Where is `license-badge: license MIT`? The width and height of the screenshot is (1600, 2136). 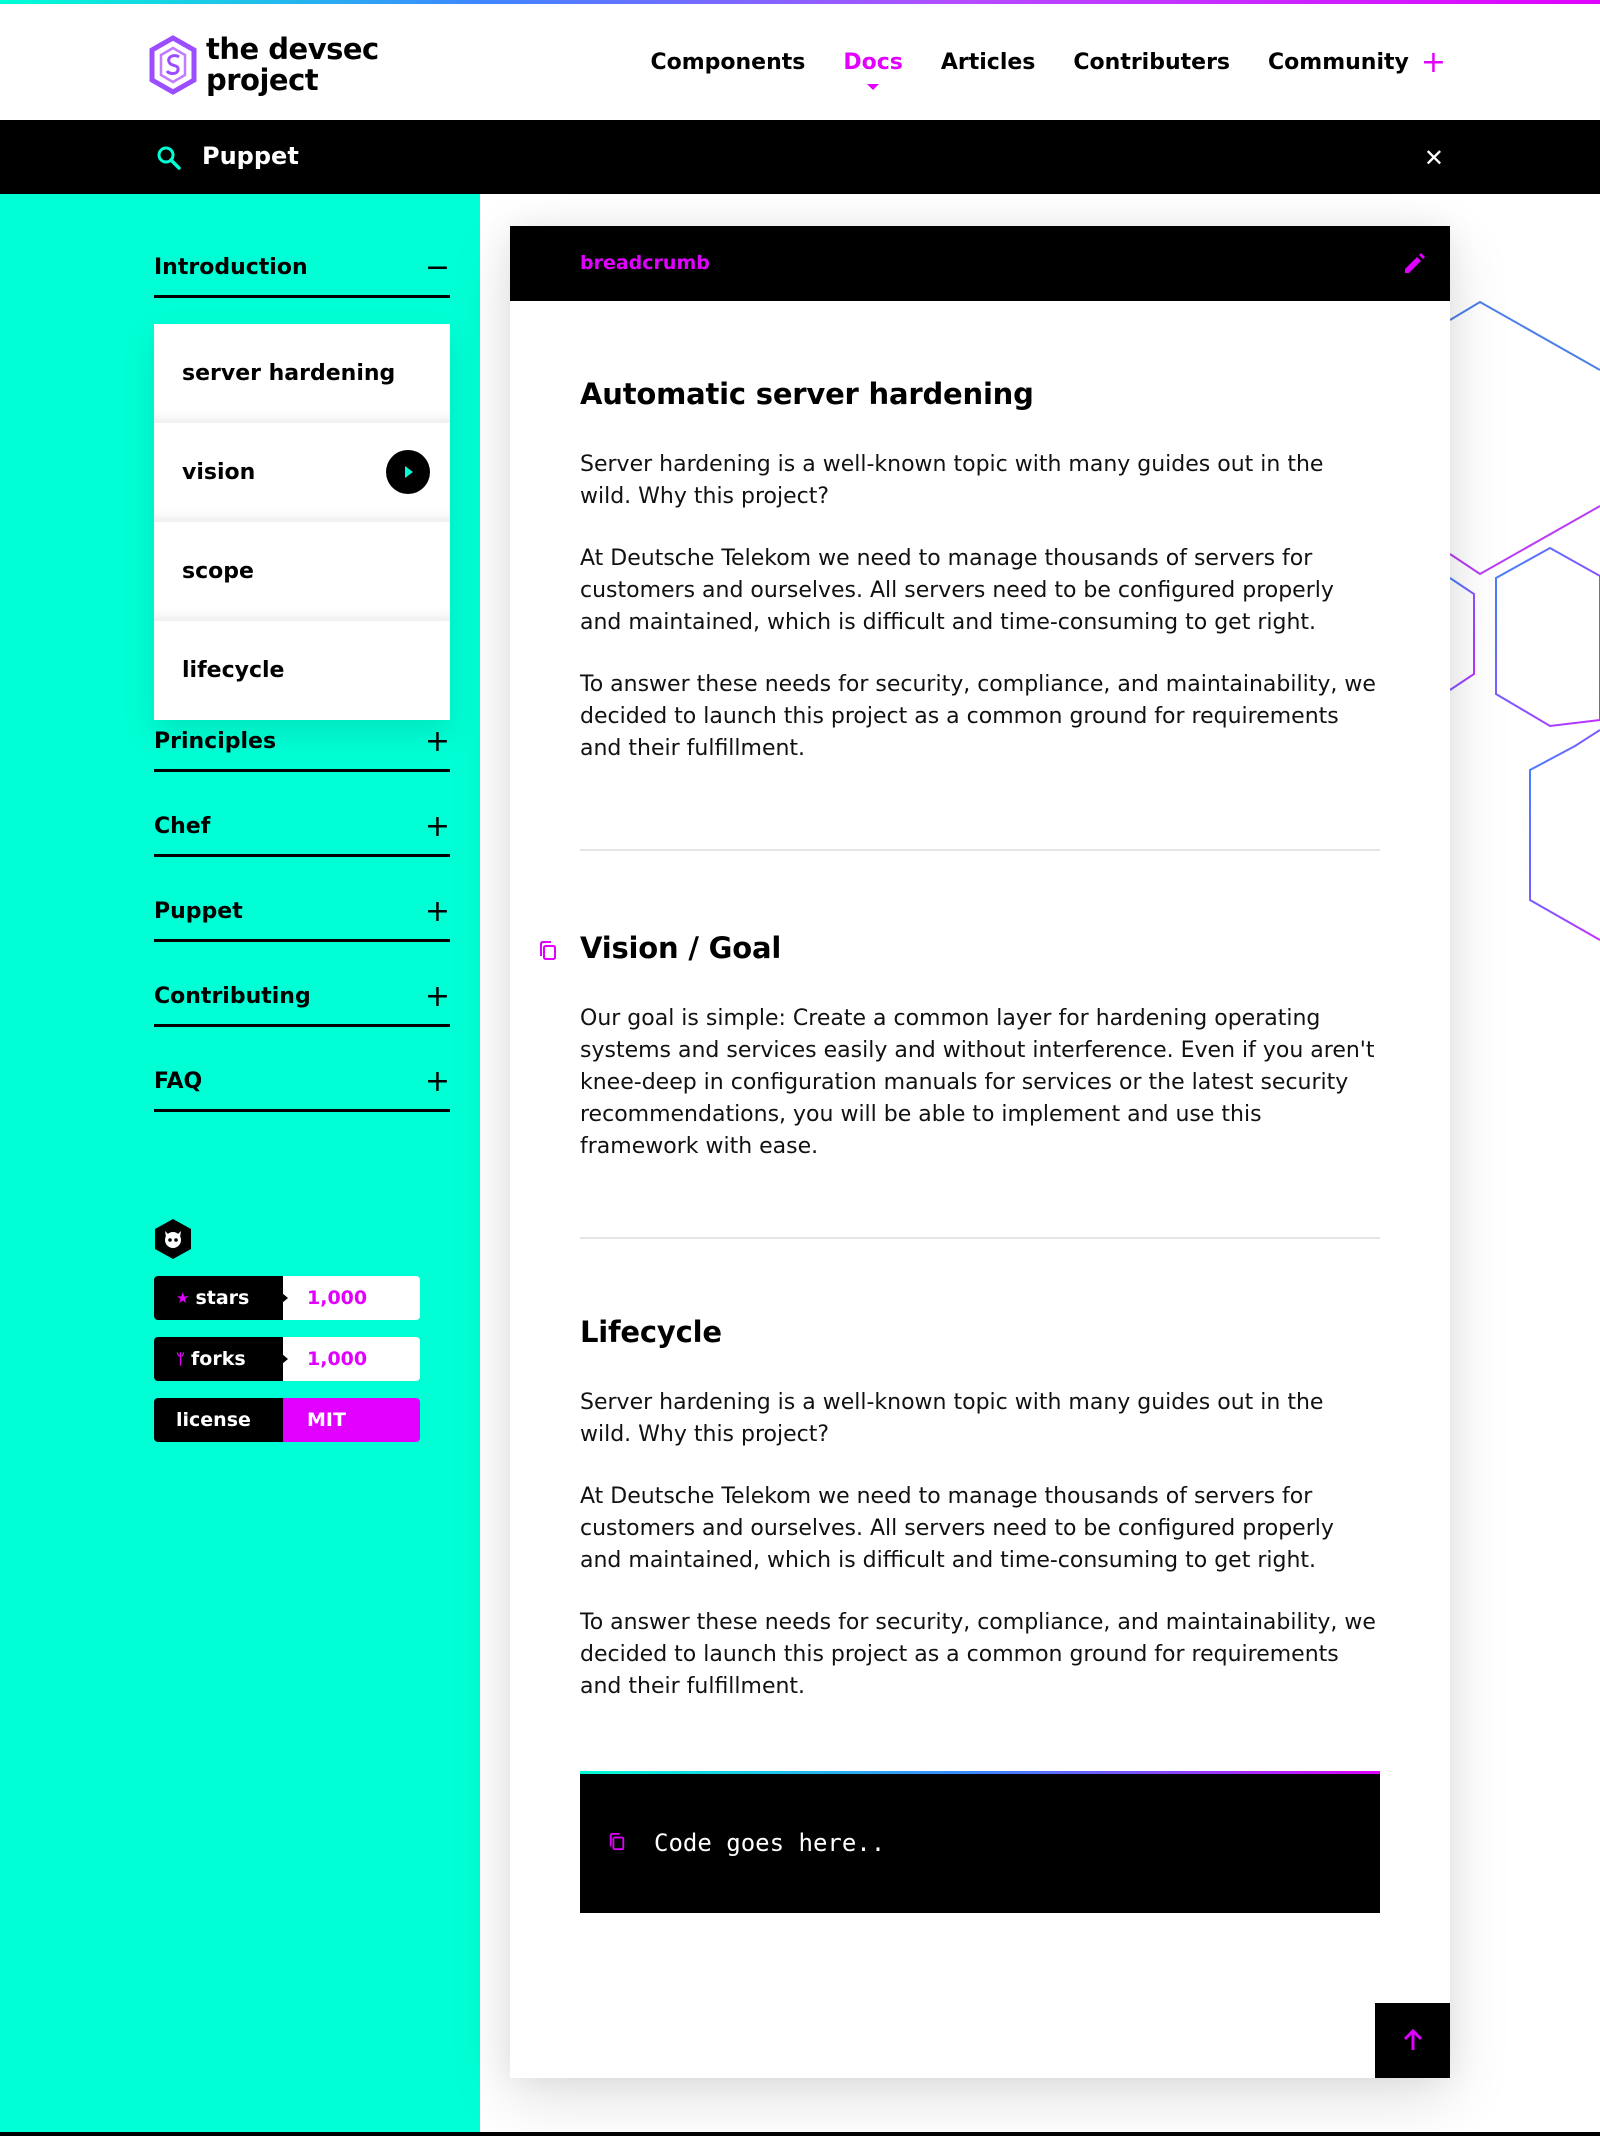 license-badge: license MIT is located at coordinates (287, 1420).